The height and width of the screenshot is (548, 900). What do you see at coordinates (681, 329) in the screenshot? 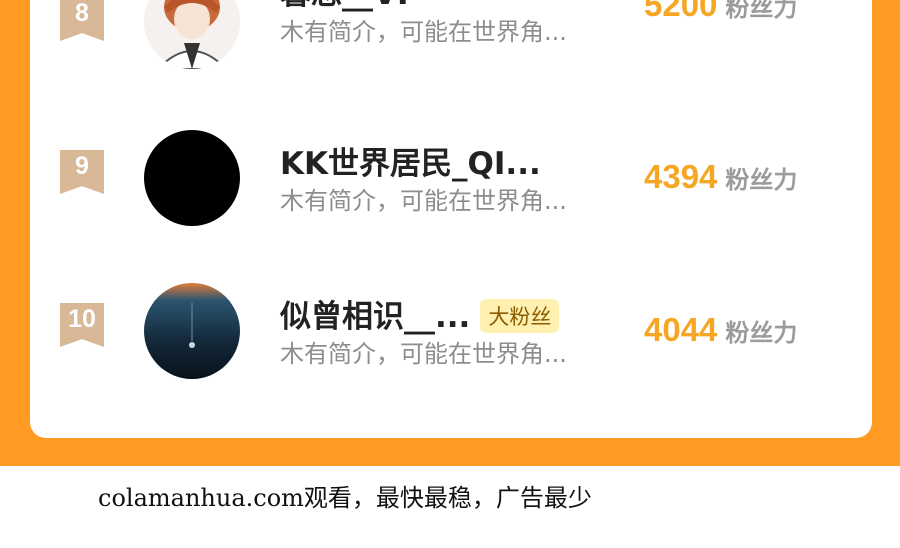
I see `fans-number: 4044` at bounding box center [681, 329].